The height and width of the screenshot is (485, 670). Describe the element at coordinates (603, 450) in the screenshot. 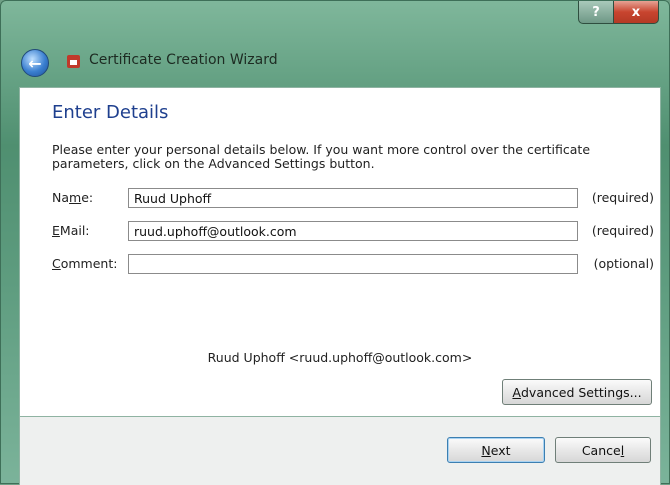

I see `cancel-button: Cance l` at that location.